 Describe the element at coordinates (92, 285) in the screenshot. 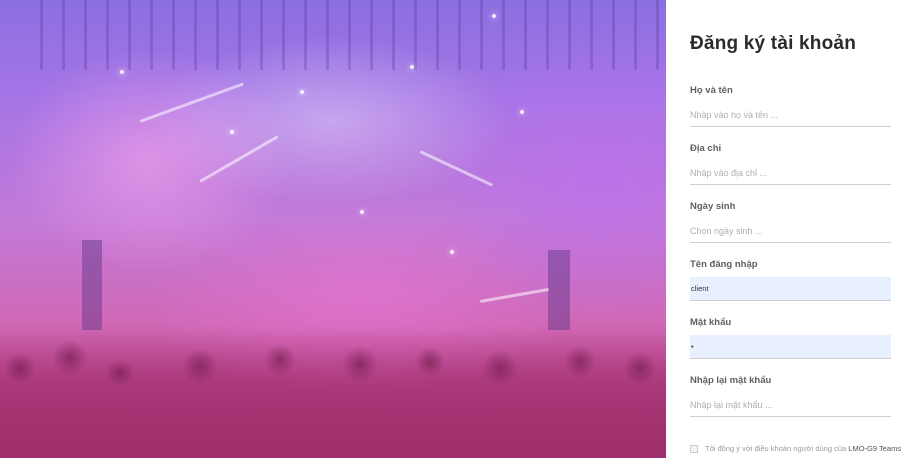

I see `left-speaker-stack` at that location.